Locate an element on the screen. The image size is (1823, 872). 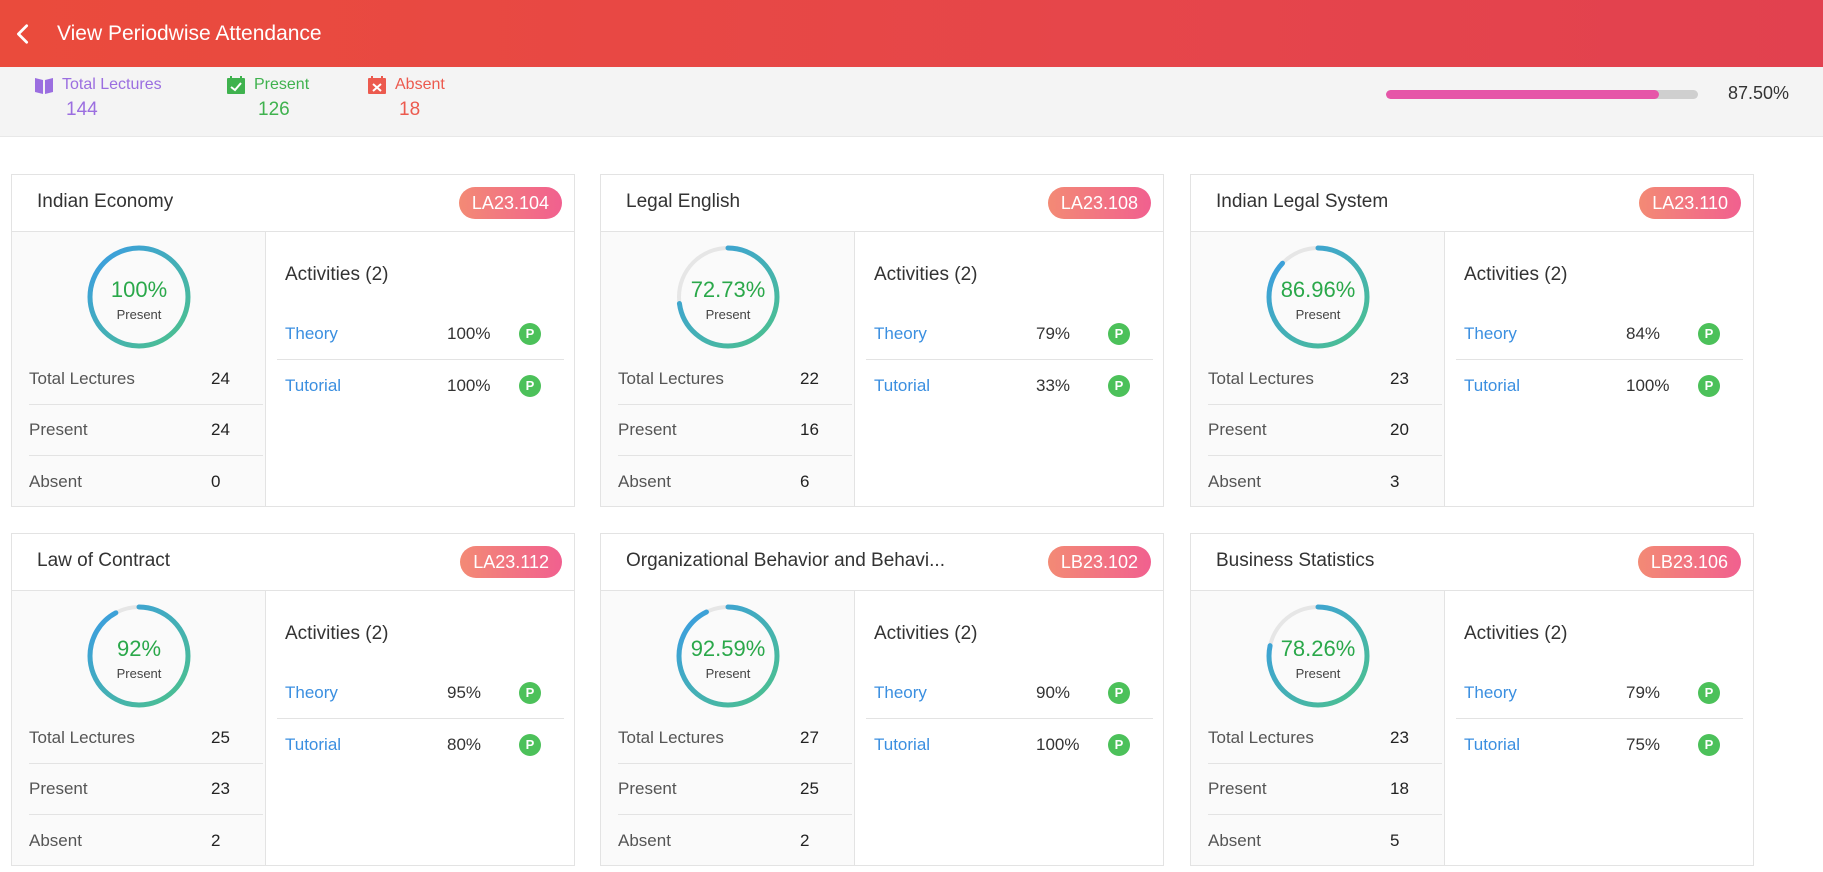
stat-value: 5 is located at coordinates (1395, 840).